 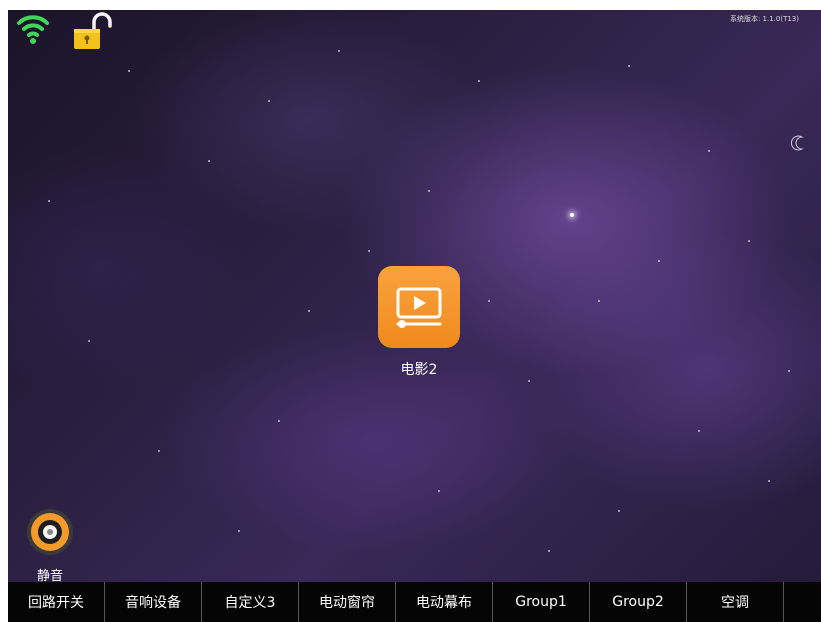 I want to click on tab-custom-3: 自定义3, so click(x=250, y=602).